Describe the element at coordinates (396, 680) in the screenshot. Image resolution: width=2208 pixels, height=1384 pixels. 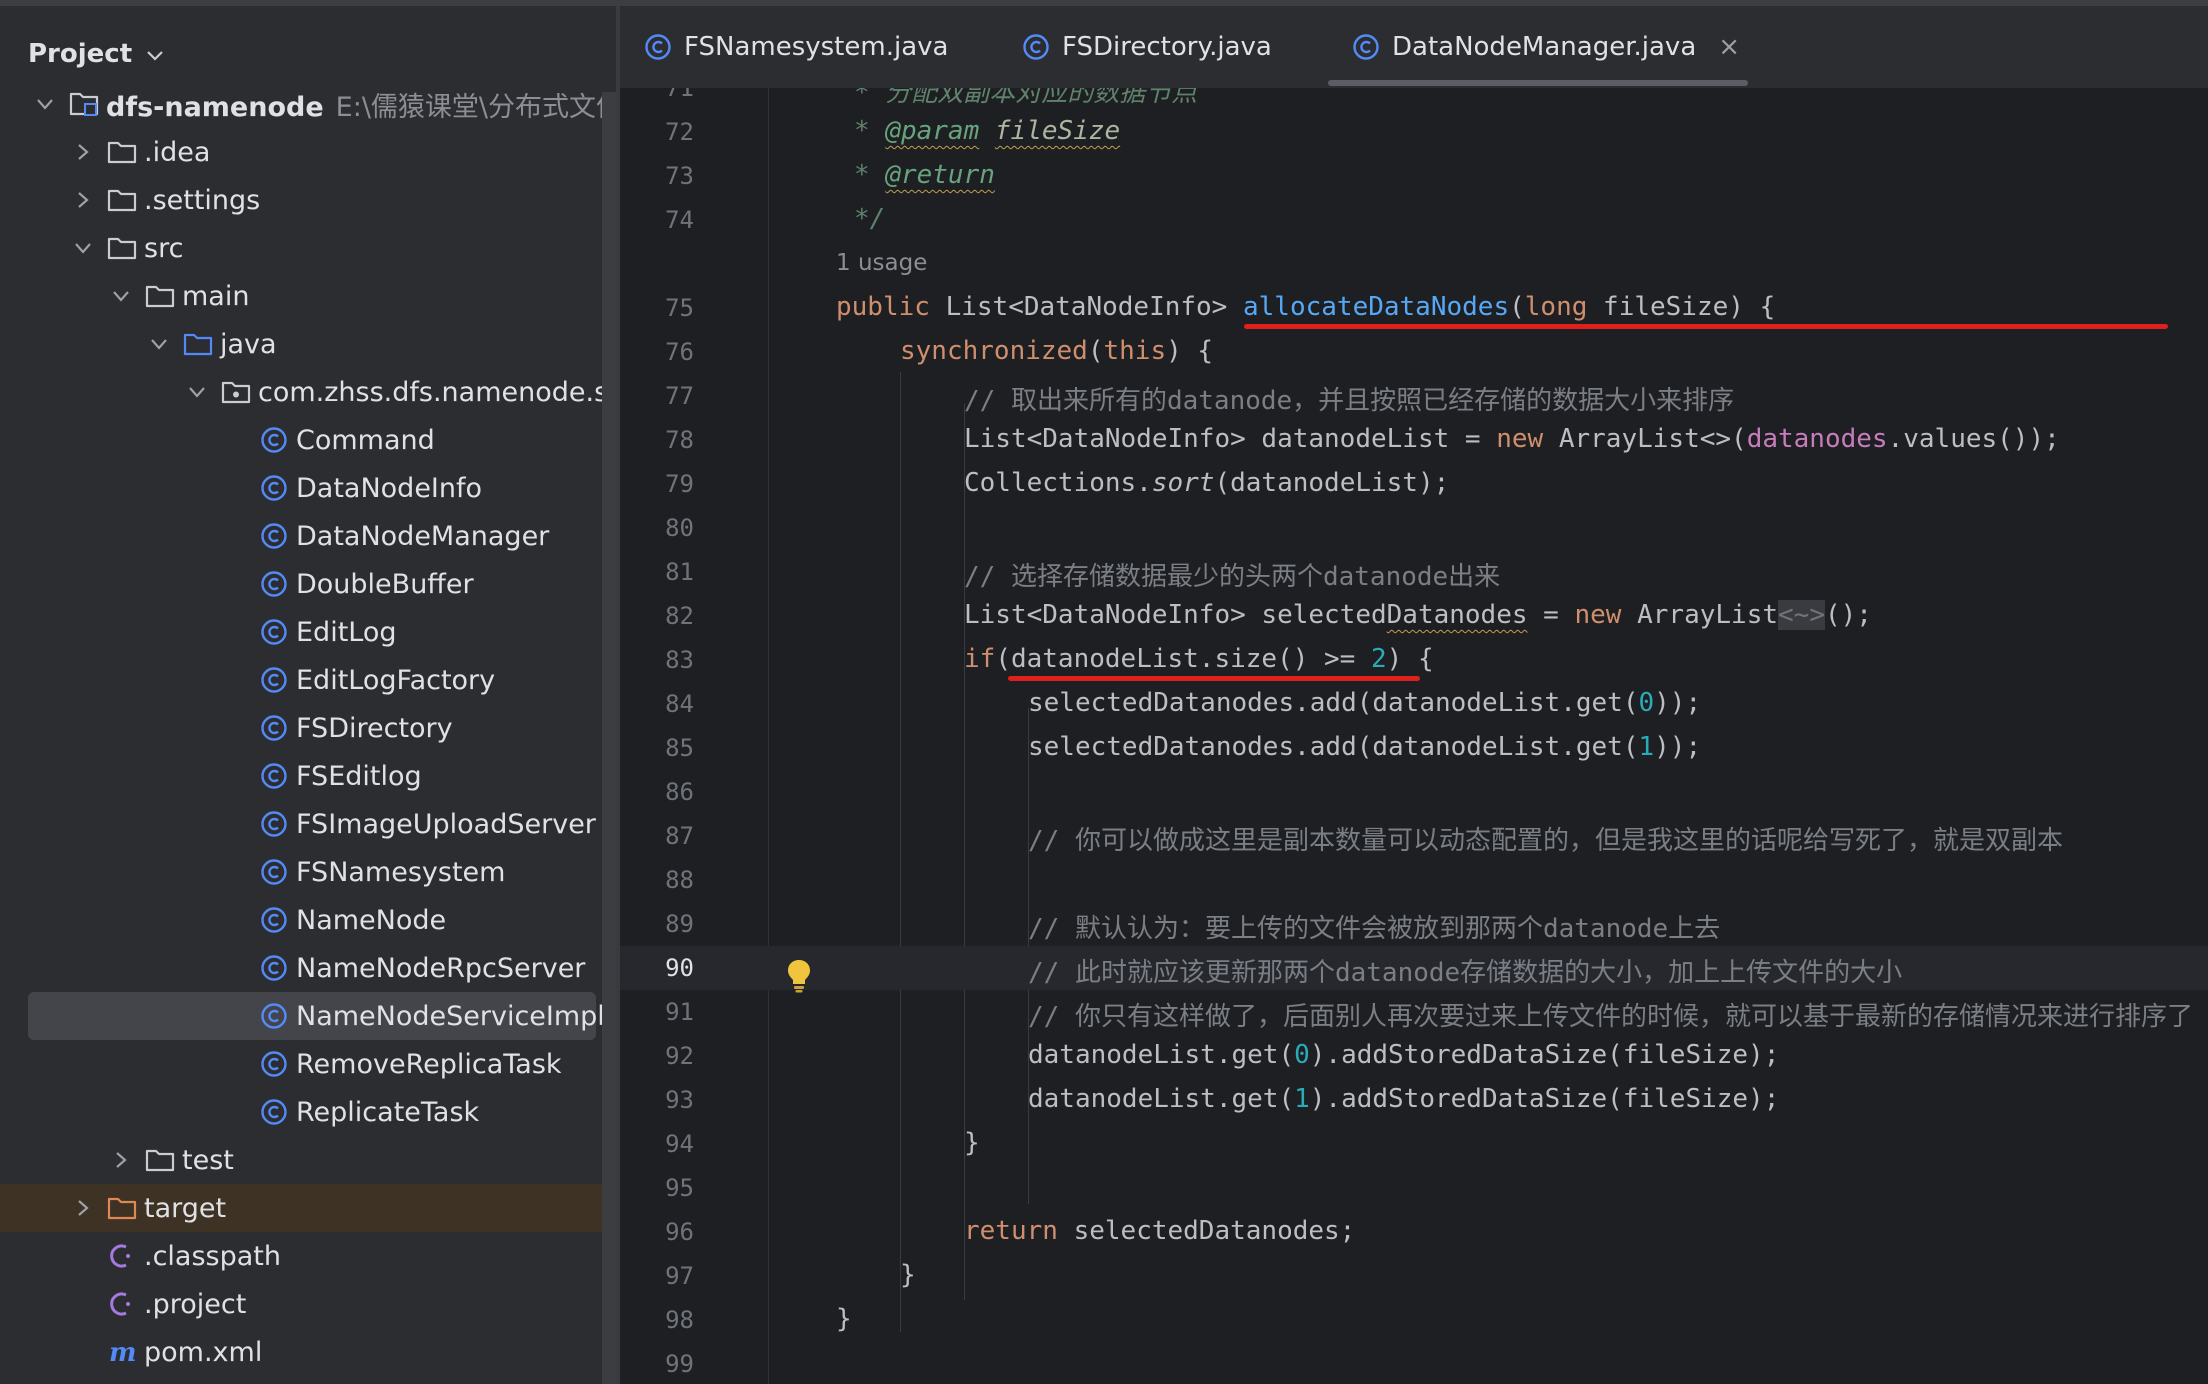
I see `tree-item-text: EditLogFactory` at that location.